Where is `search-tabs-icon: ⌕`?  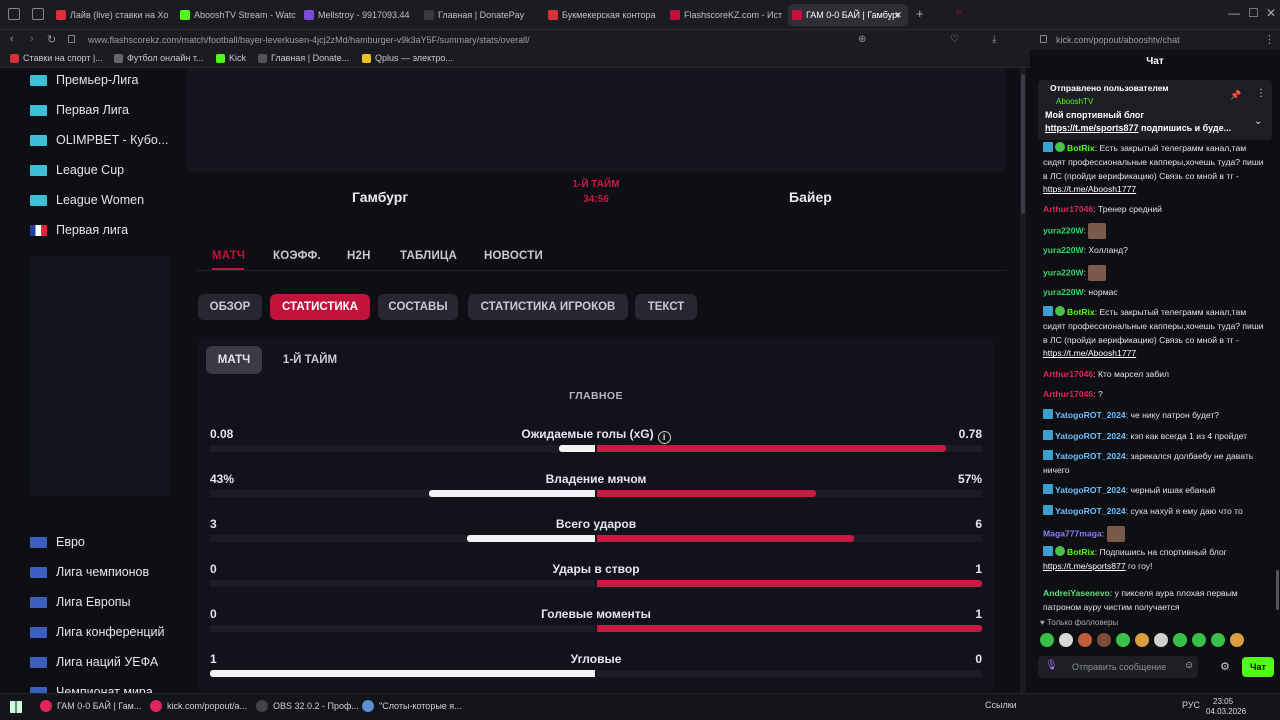
search-tabs-icon: ⌕ is located at coordinates (959, 12).